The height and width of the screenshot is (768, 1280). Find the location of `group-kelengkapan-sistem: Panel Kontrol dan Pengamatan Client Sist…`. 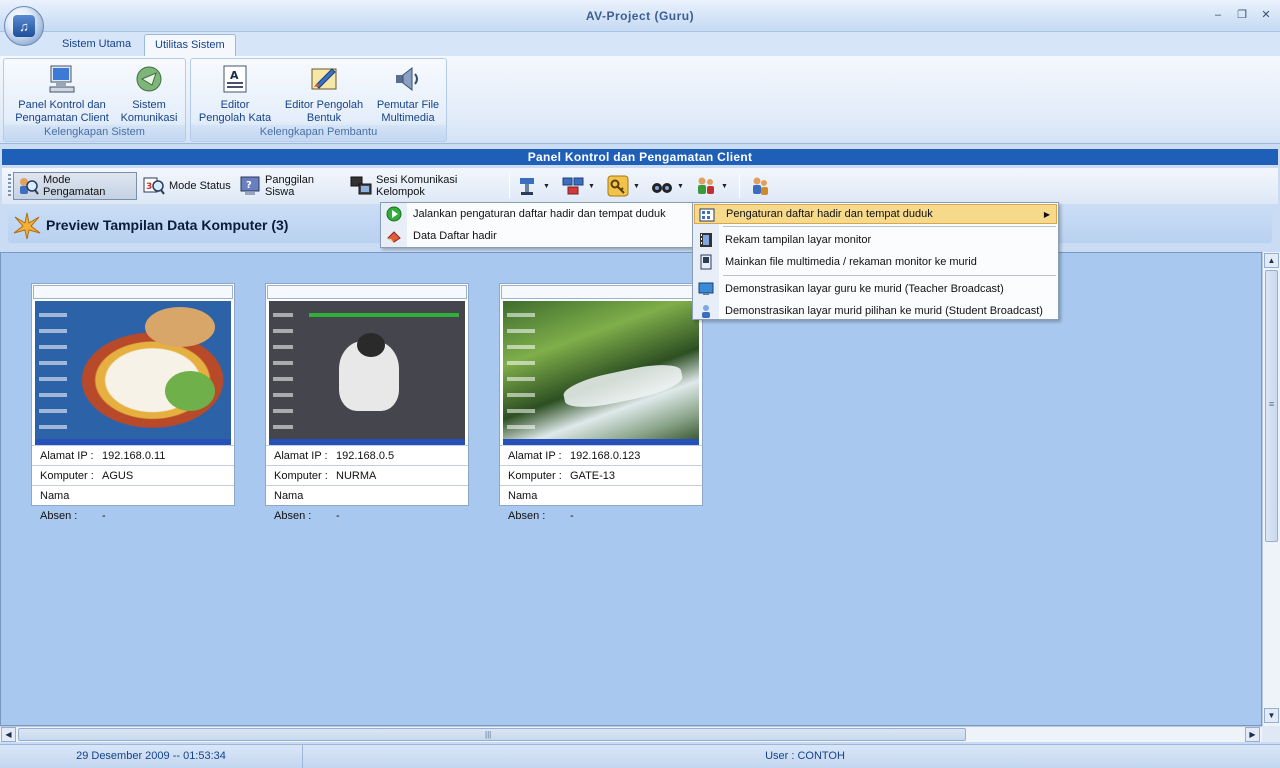

group-kelengkapan-sistem: Panel Kontrol dan Pengamatan Client Sist… is located at coordinates (94, 100).